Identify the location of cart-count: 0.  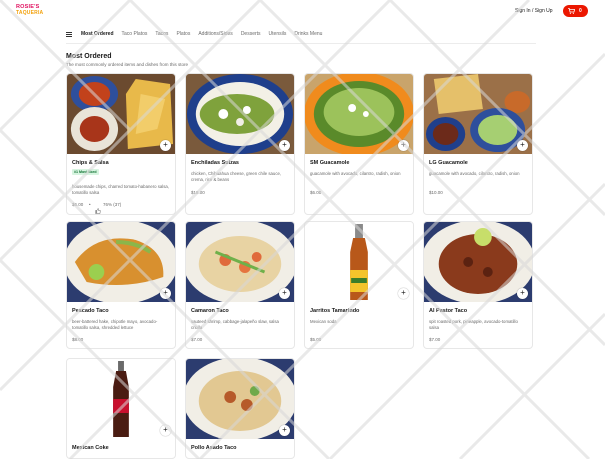
(580, 11).